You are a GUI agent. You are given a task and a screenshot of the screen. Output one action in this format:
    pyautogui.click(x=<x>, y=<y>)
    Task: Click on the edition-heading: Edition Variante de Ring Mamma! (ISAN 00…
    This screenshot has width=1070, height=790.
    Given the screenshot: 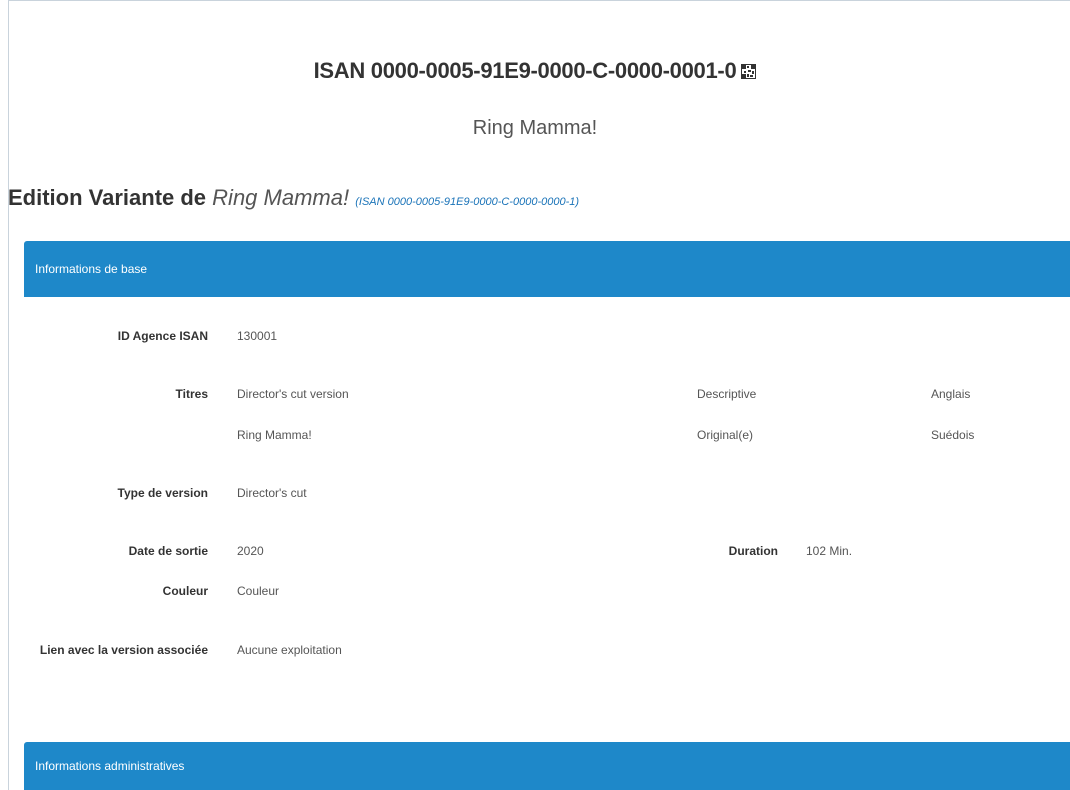 What is the action you would take?
    pyautogui.click(x=293, y=198)
    